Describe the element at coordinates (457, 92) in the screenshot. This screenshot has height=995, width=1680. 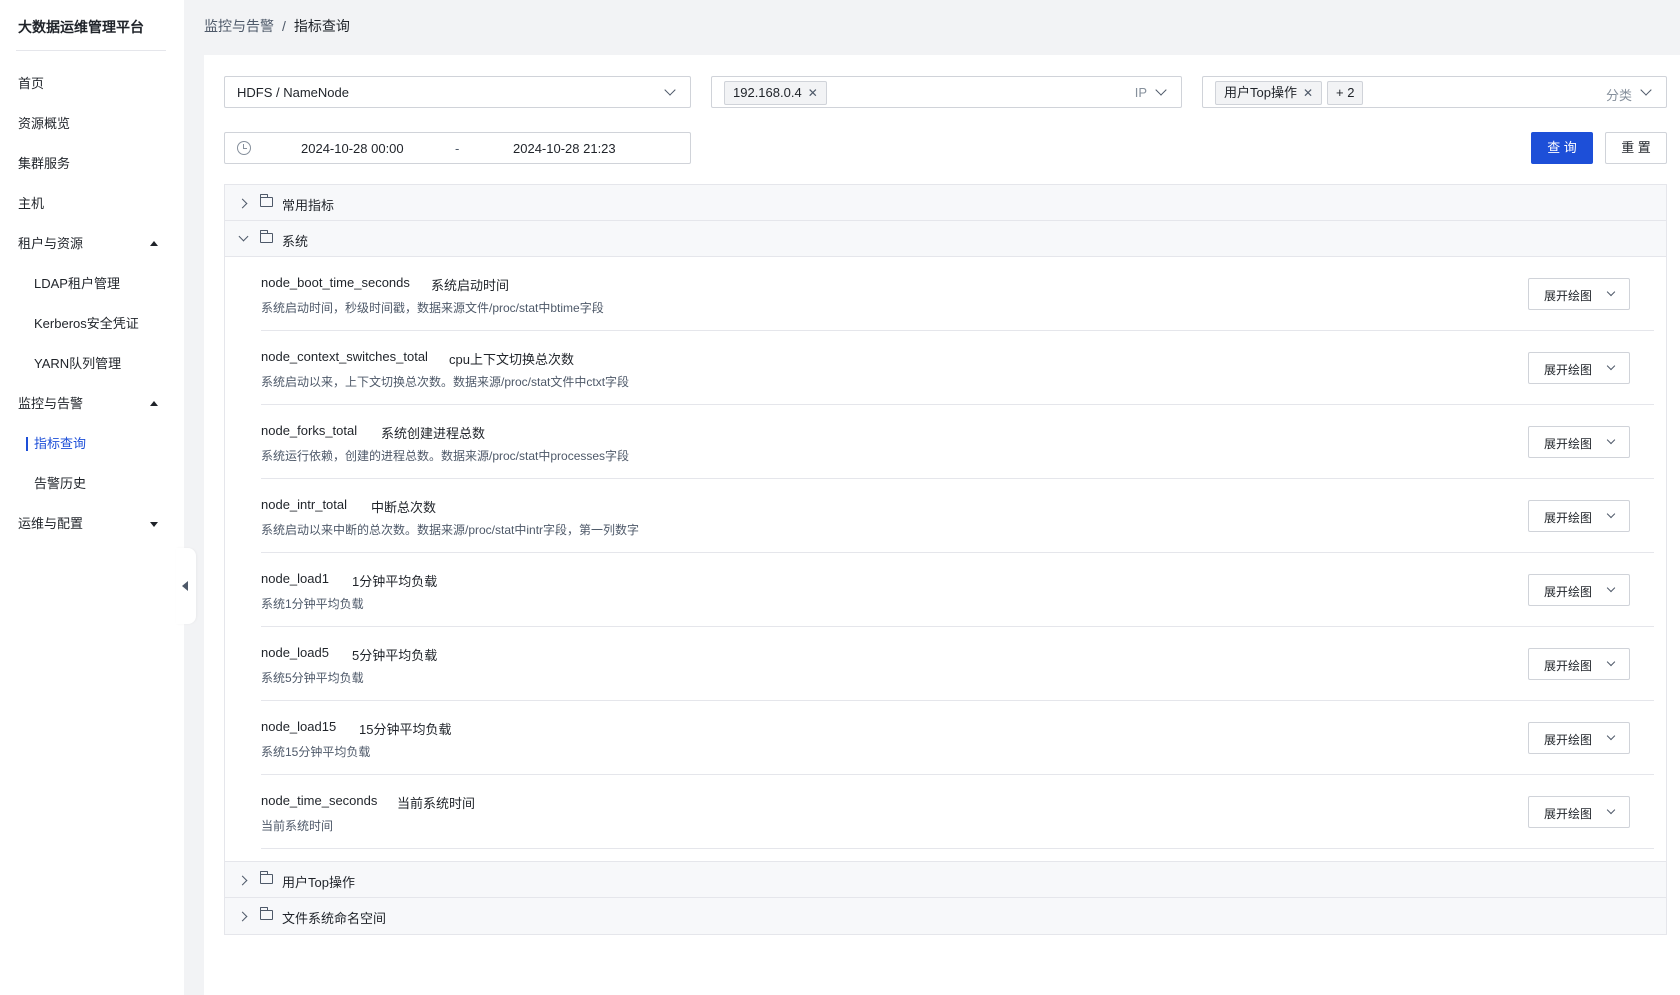
I see `component-select: HDFS / NameNode` at that location.